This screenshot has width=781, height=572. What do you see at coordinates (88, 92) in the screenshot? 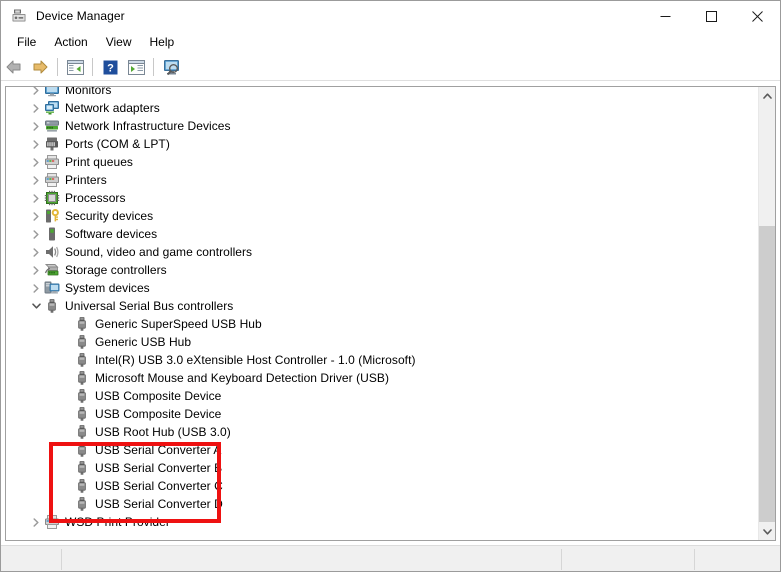
I see `tree-item-label: Monitors` at bounding box center [88, 92].